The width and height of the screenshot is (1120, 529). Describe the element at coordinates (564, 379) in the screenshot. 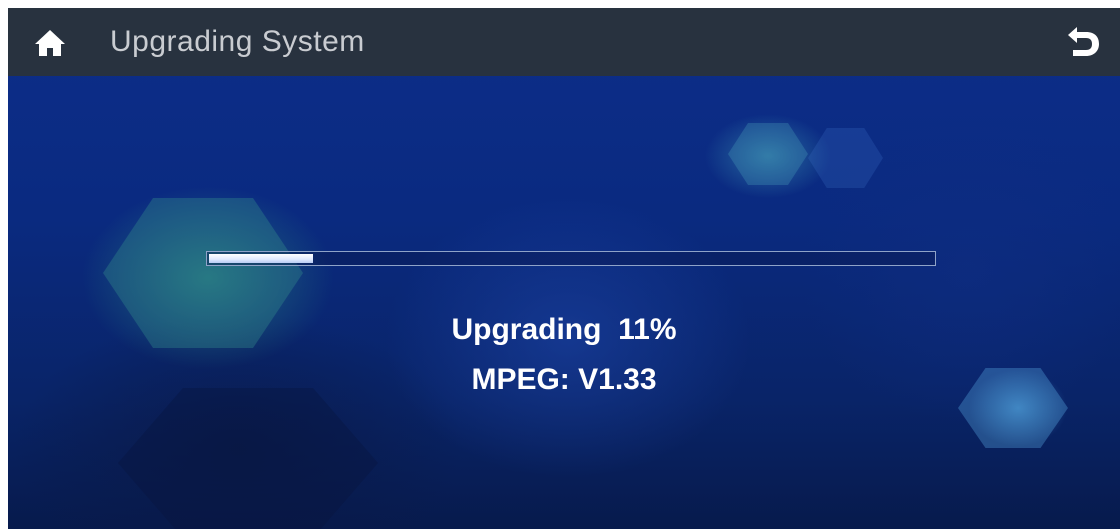

I see `version-text: MPEG: V1.33` at that location.